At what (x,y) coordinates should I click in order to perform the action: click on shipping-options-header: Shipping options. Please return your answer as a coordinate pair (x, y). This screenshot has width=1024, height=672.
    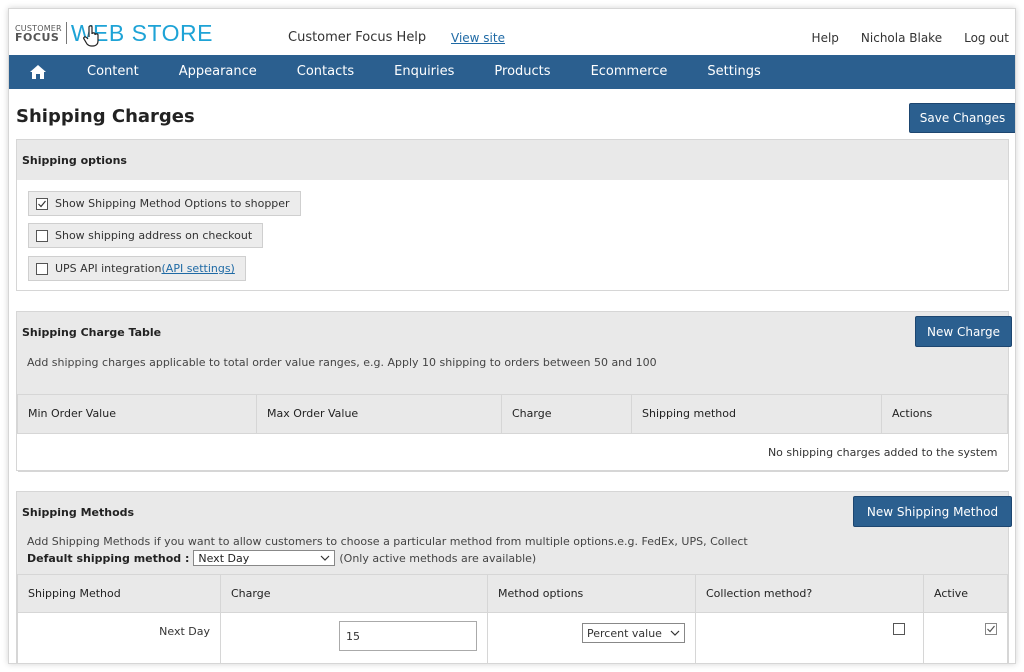
    Looking at the image, I should click on (512, 160).